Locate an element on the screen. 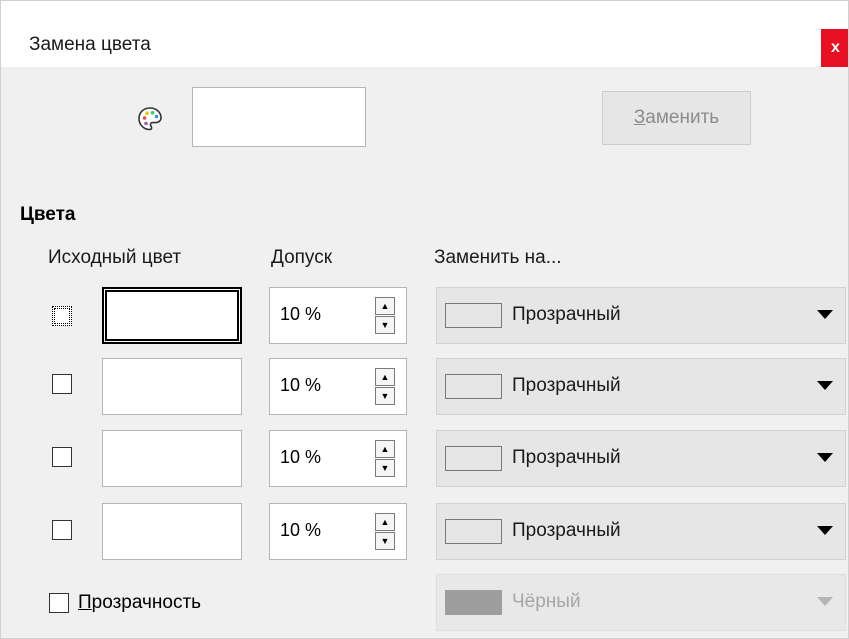  row-1-tolerance-down-button: ▼ is located at coordinates (385, 325).